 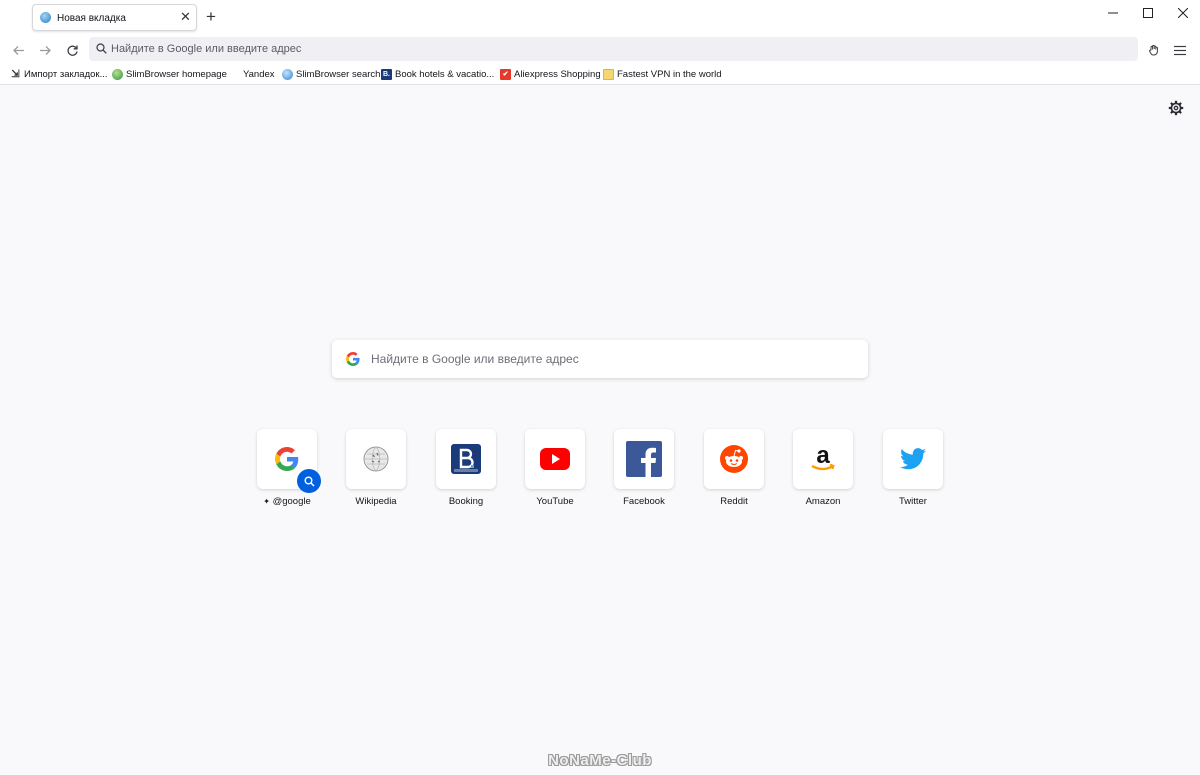 I want to click on shortcut-tile-twitter, so click(x=913, y=459).